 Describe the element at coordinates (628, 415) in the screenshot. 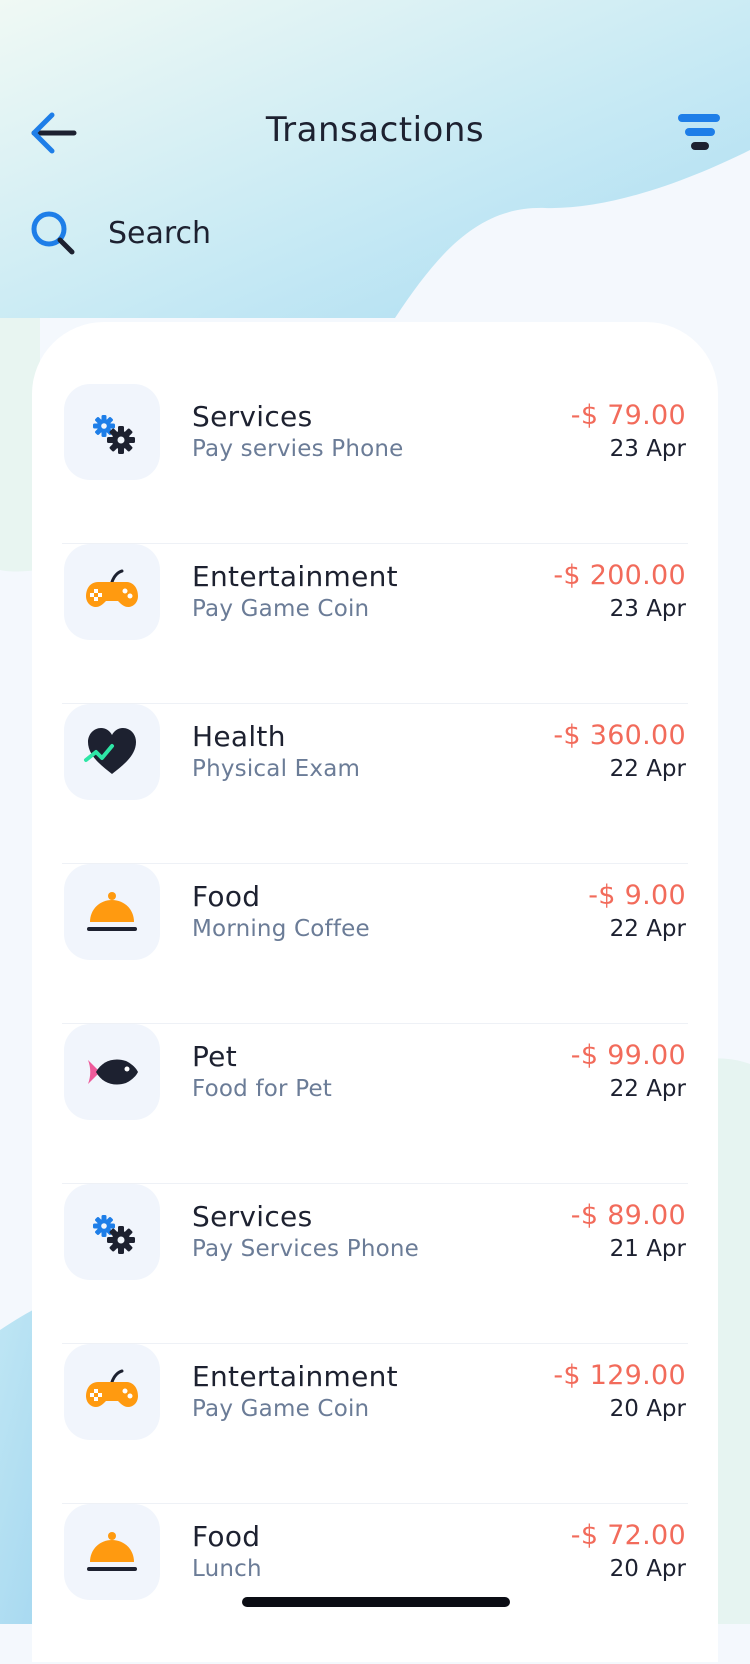

I see `transaction-amount: -$ 79.00` at that location.